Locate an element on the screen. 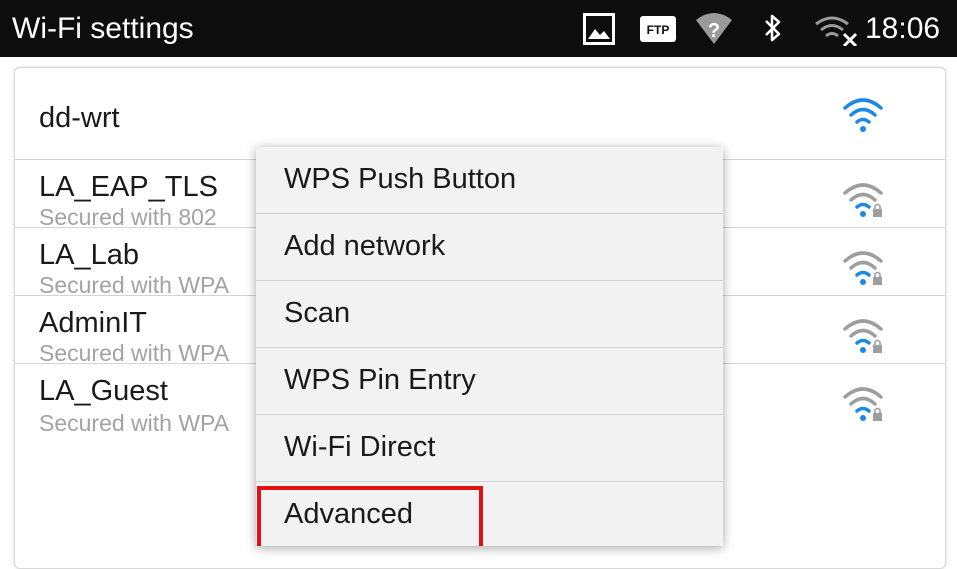 Image resolution: width=957 pixels, height=569 pixels. ftp-icon: FTP is located at coordinates (658, 29).